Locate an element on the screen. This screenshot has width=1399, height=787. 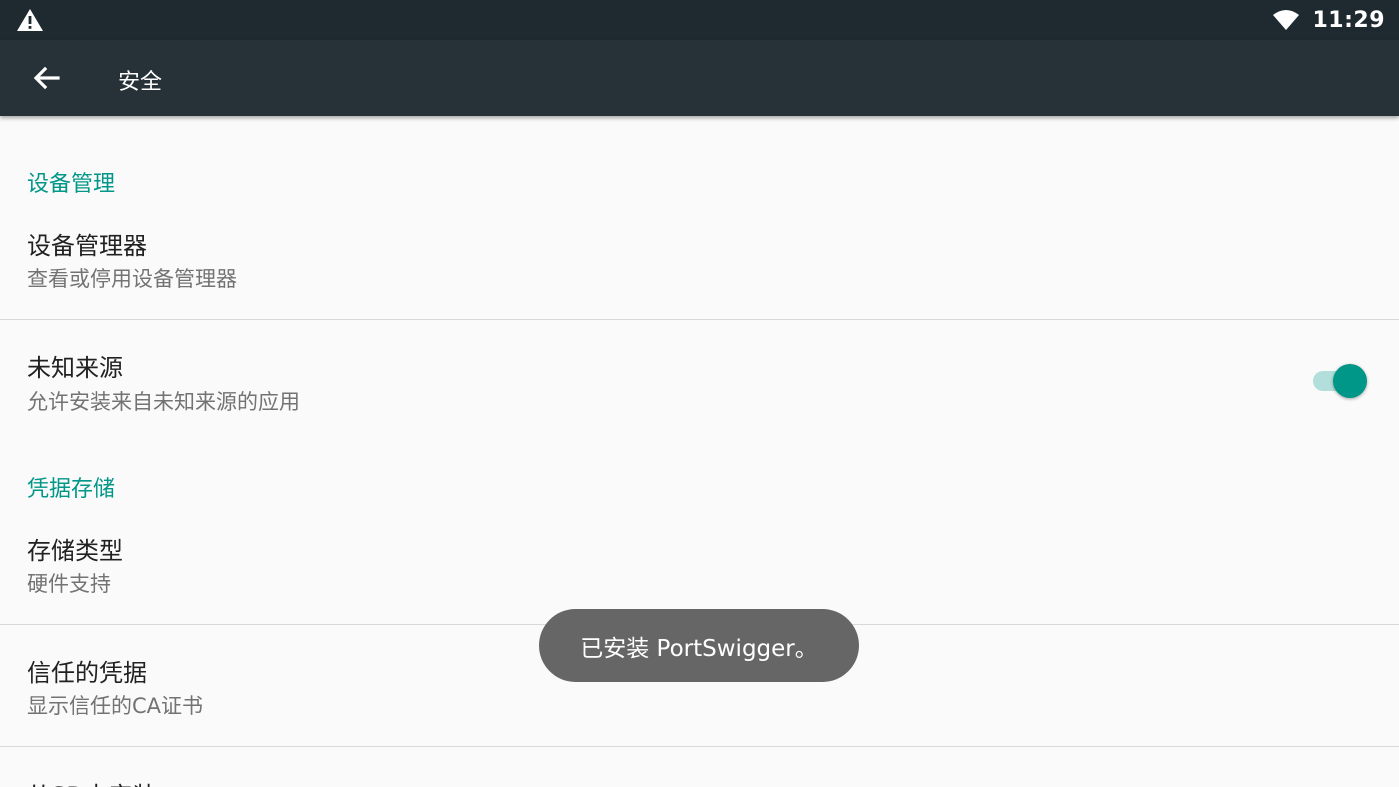
pref-device-admins-summary: 查看或停用设备管理器 is located at coordinates (132, 279).